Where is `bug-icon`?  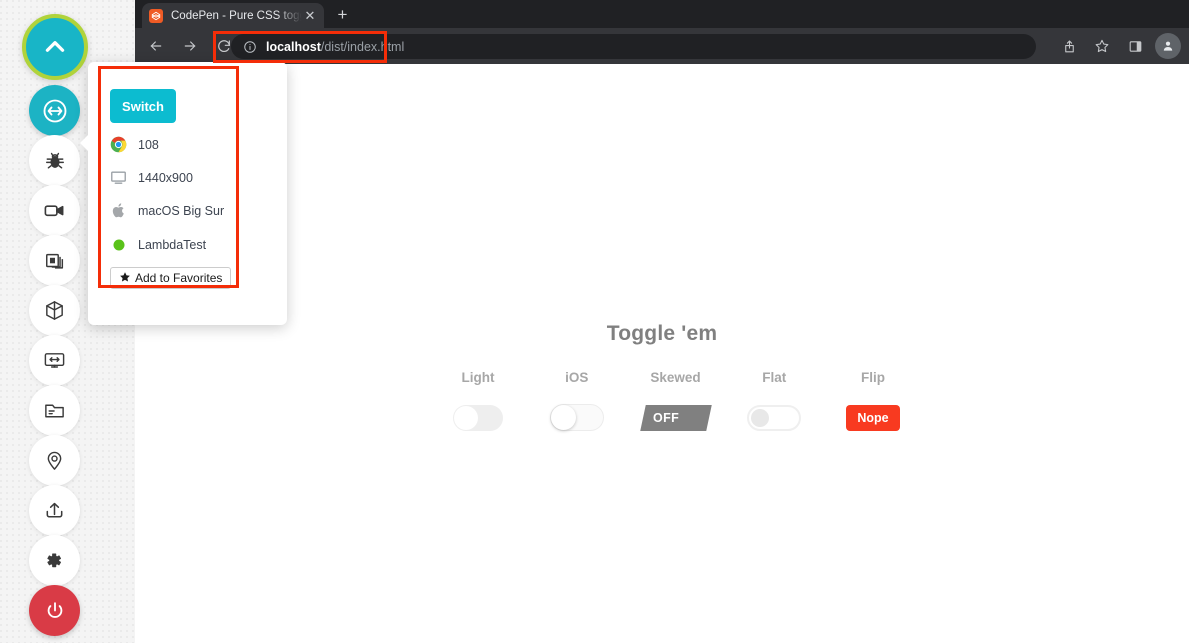 bug-icon is located at coordinates (55, 161).